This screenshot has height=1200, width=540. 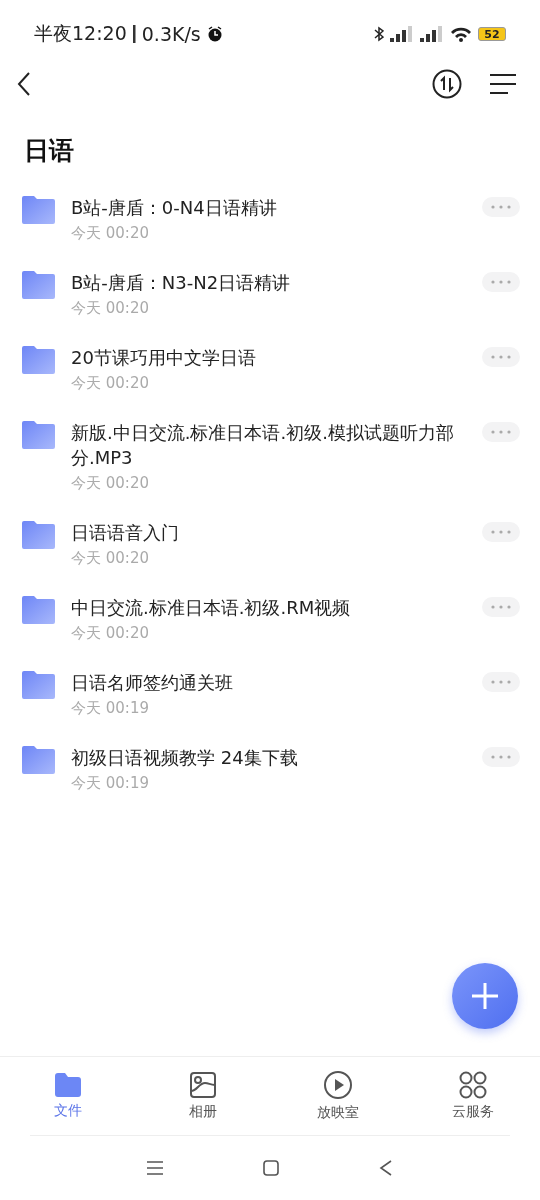 I want to click on folder-name: 新版.中日交流.标准日本语.初级.模拟试题听力部分.MP3, so click(x=268, y=445).